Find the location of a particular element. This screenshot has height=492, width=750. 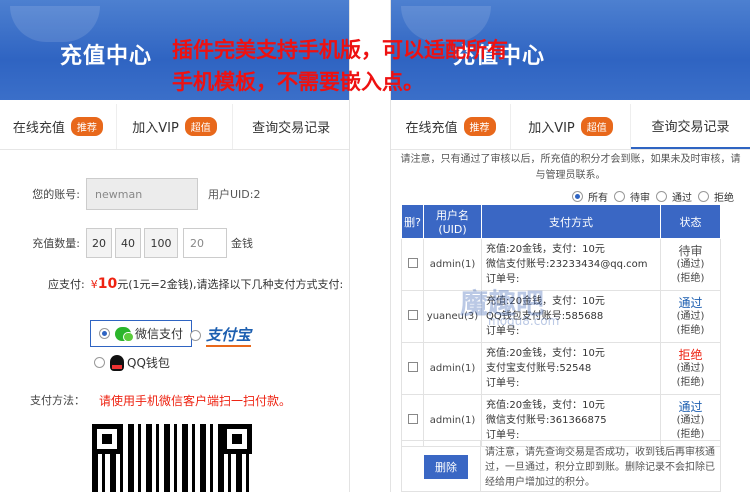

payment-due-row: 应支付: ¥ 10 元(1元=2金钱),请选择以下几种支付方式支付: is located at coordinates (198, 284).